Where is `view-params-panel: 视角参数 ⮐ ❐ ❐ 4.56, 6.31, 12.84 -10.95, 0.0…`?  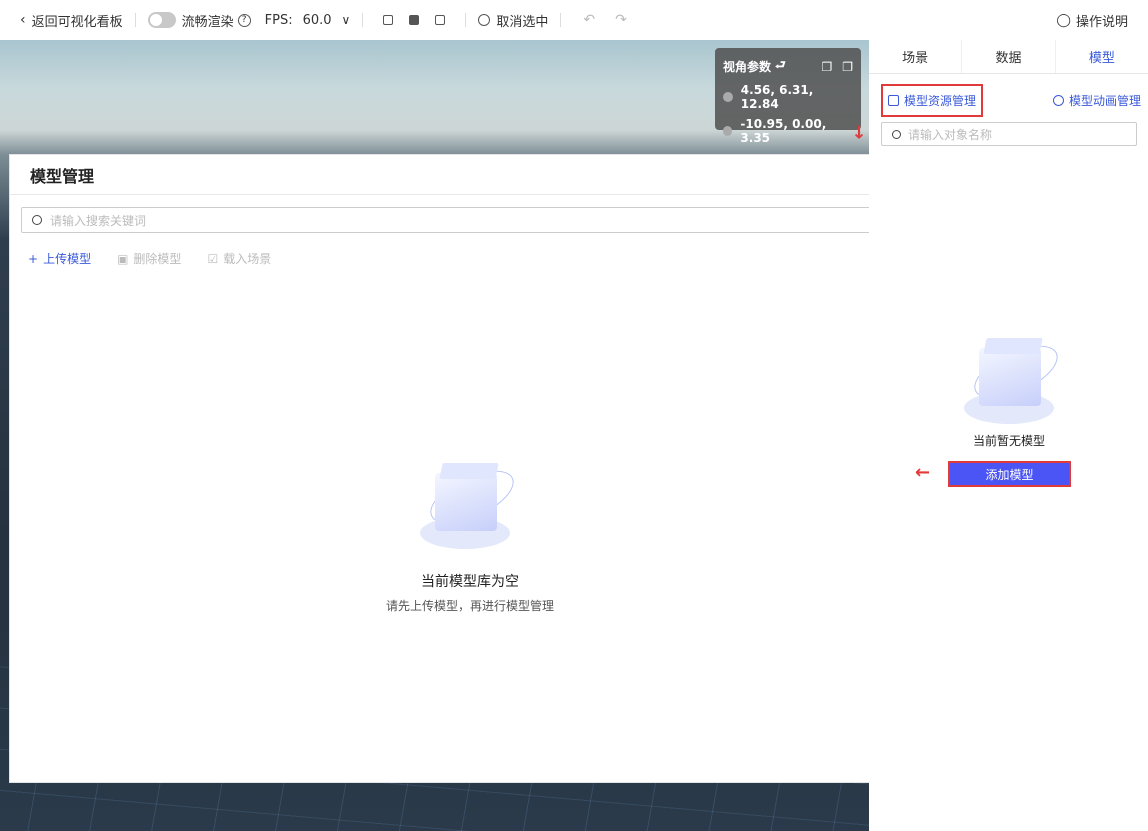
view-params-panel: 视角参数 ⮐ ❐ ❐ 4.56, 6.31, 12.84 -10.95, 0.0… is located at coordinates (788, 96).